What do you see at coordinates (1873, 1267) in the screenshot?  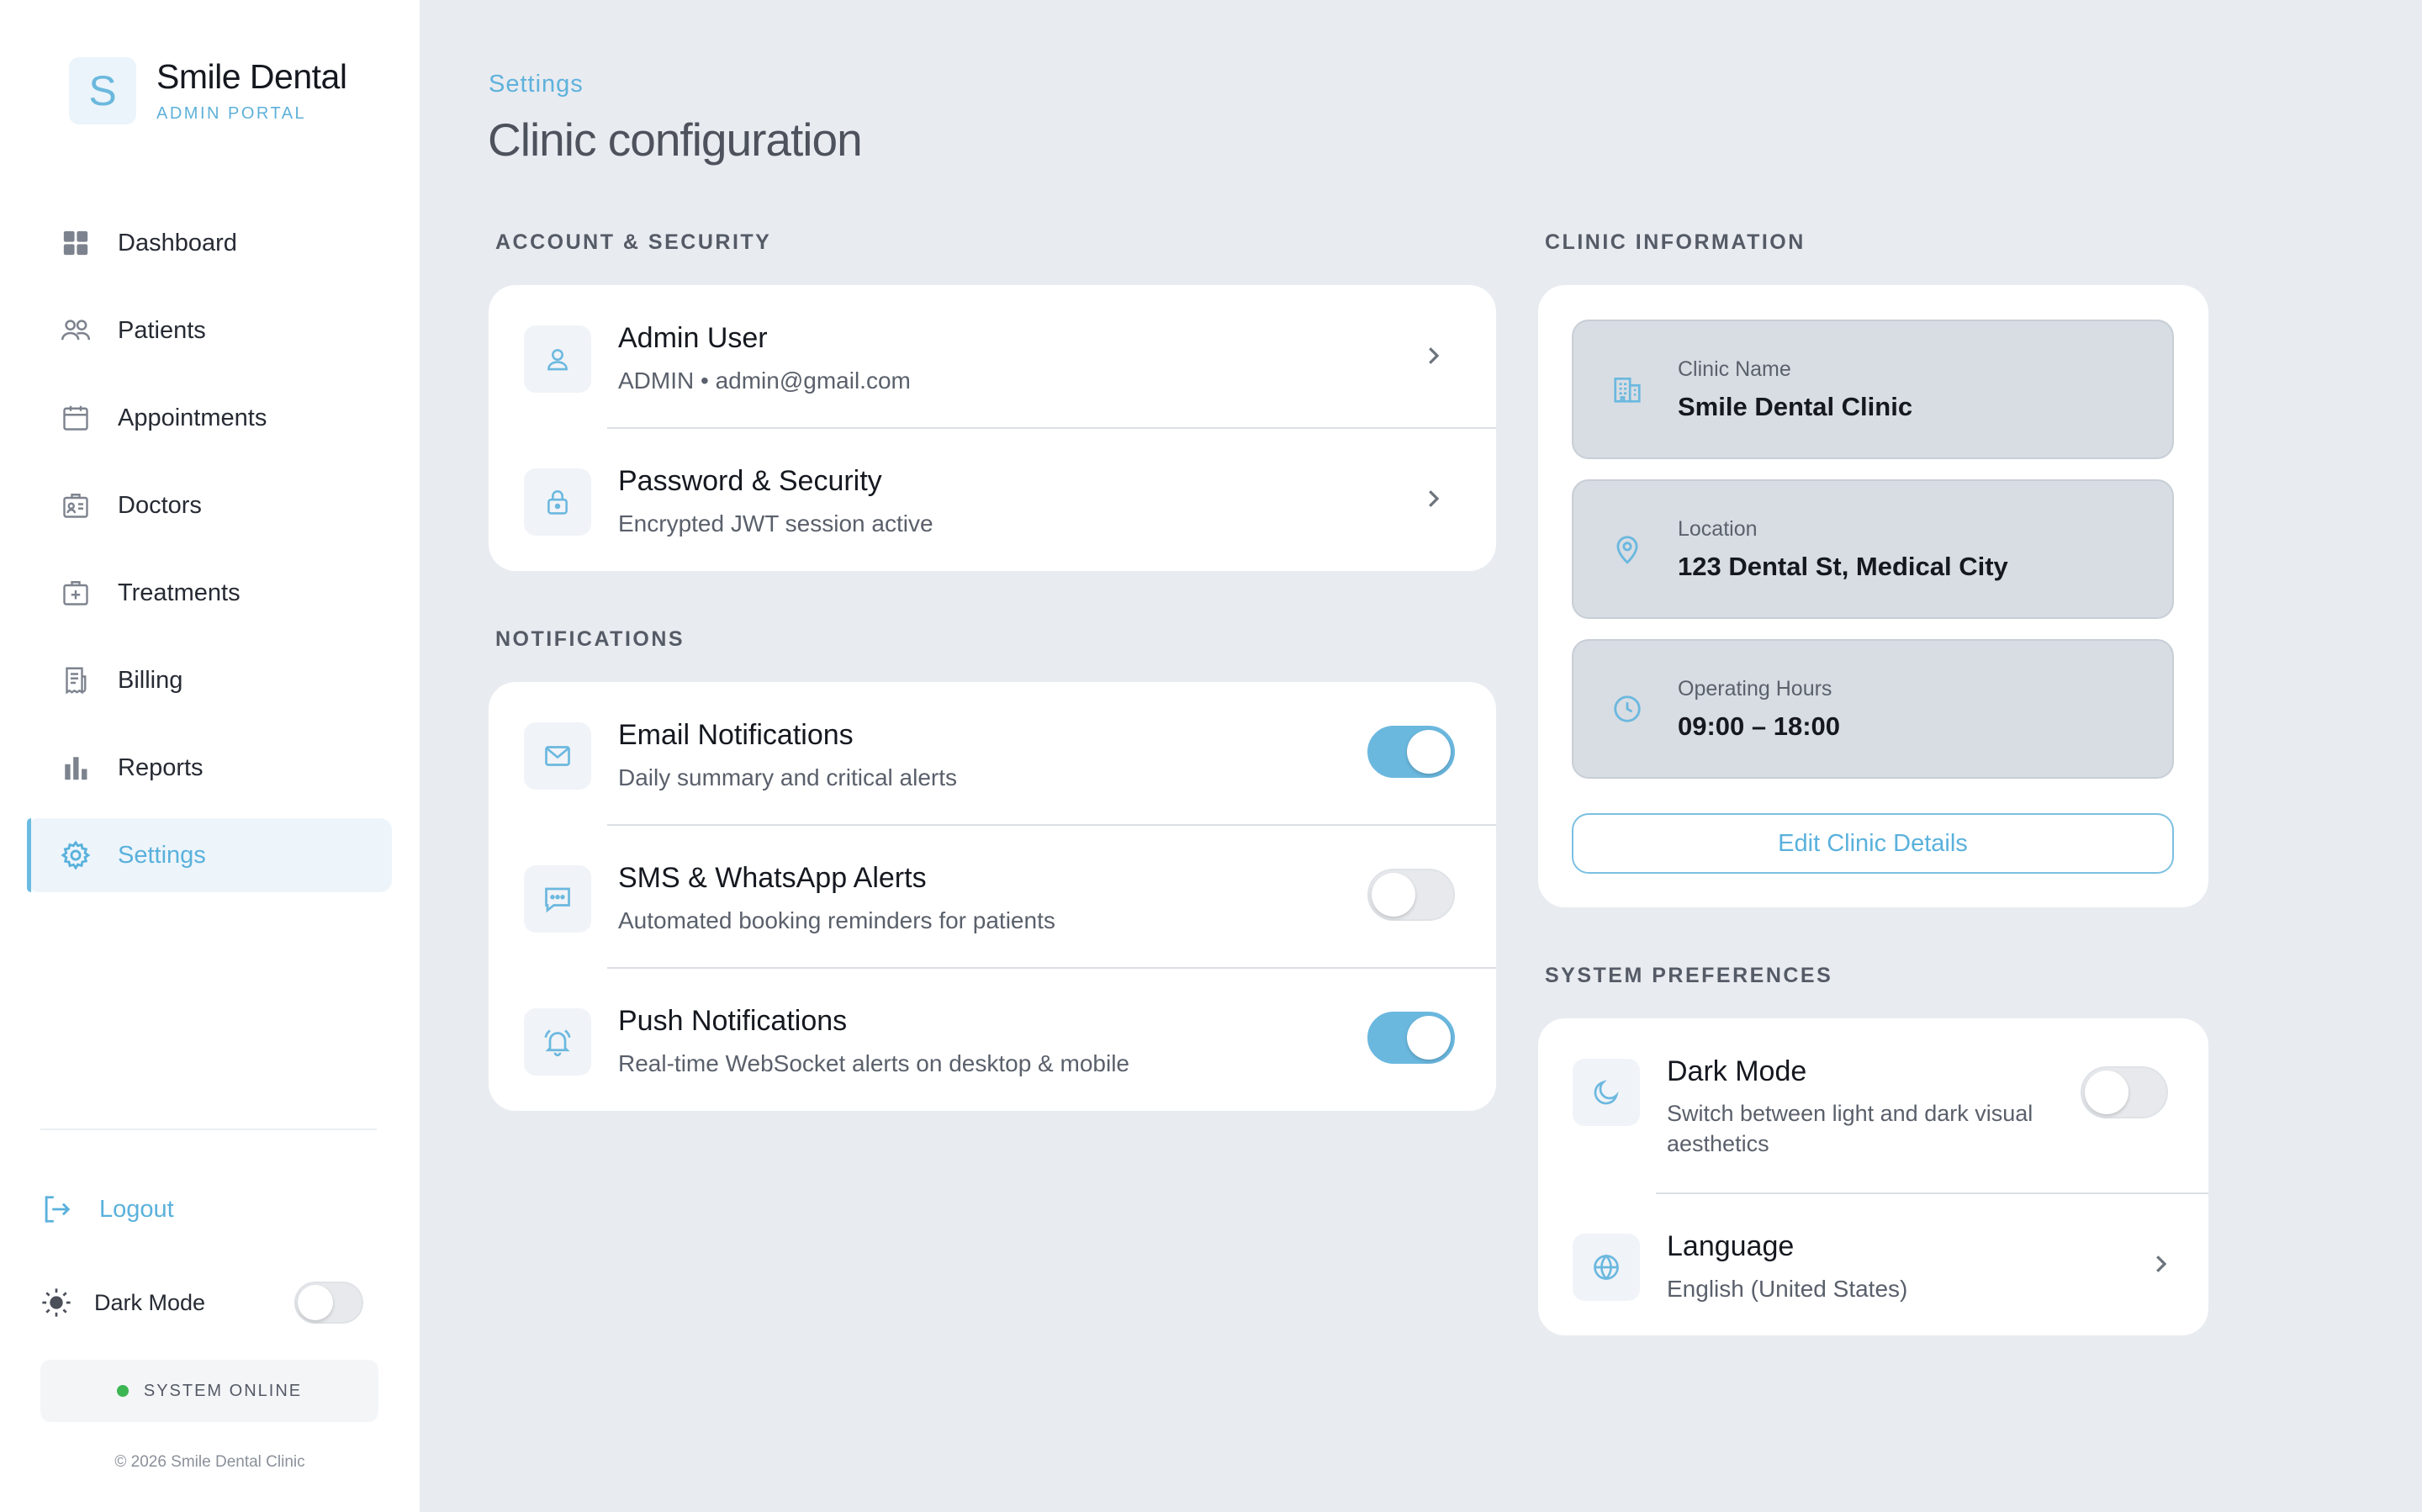 I see `language-row: Language English (United States)` at bounding box center [1873, 1267].